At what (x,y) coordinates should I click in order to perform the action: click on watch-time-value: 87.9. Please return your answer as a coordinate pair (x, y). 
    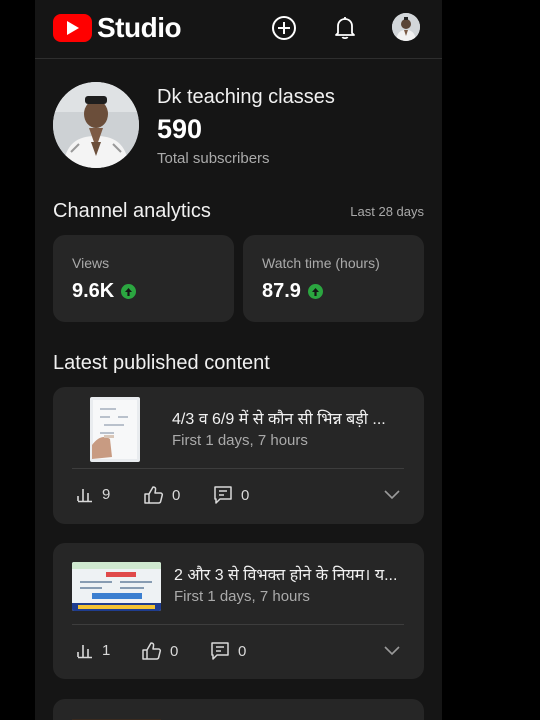
    Looking at the image, I should click on (281, 291).